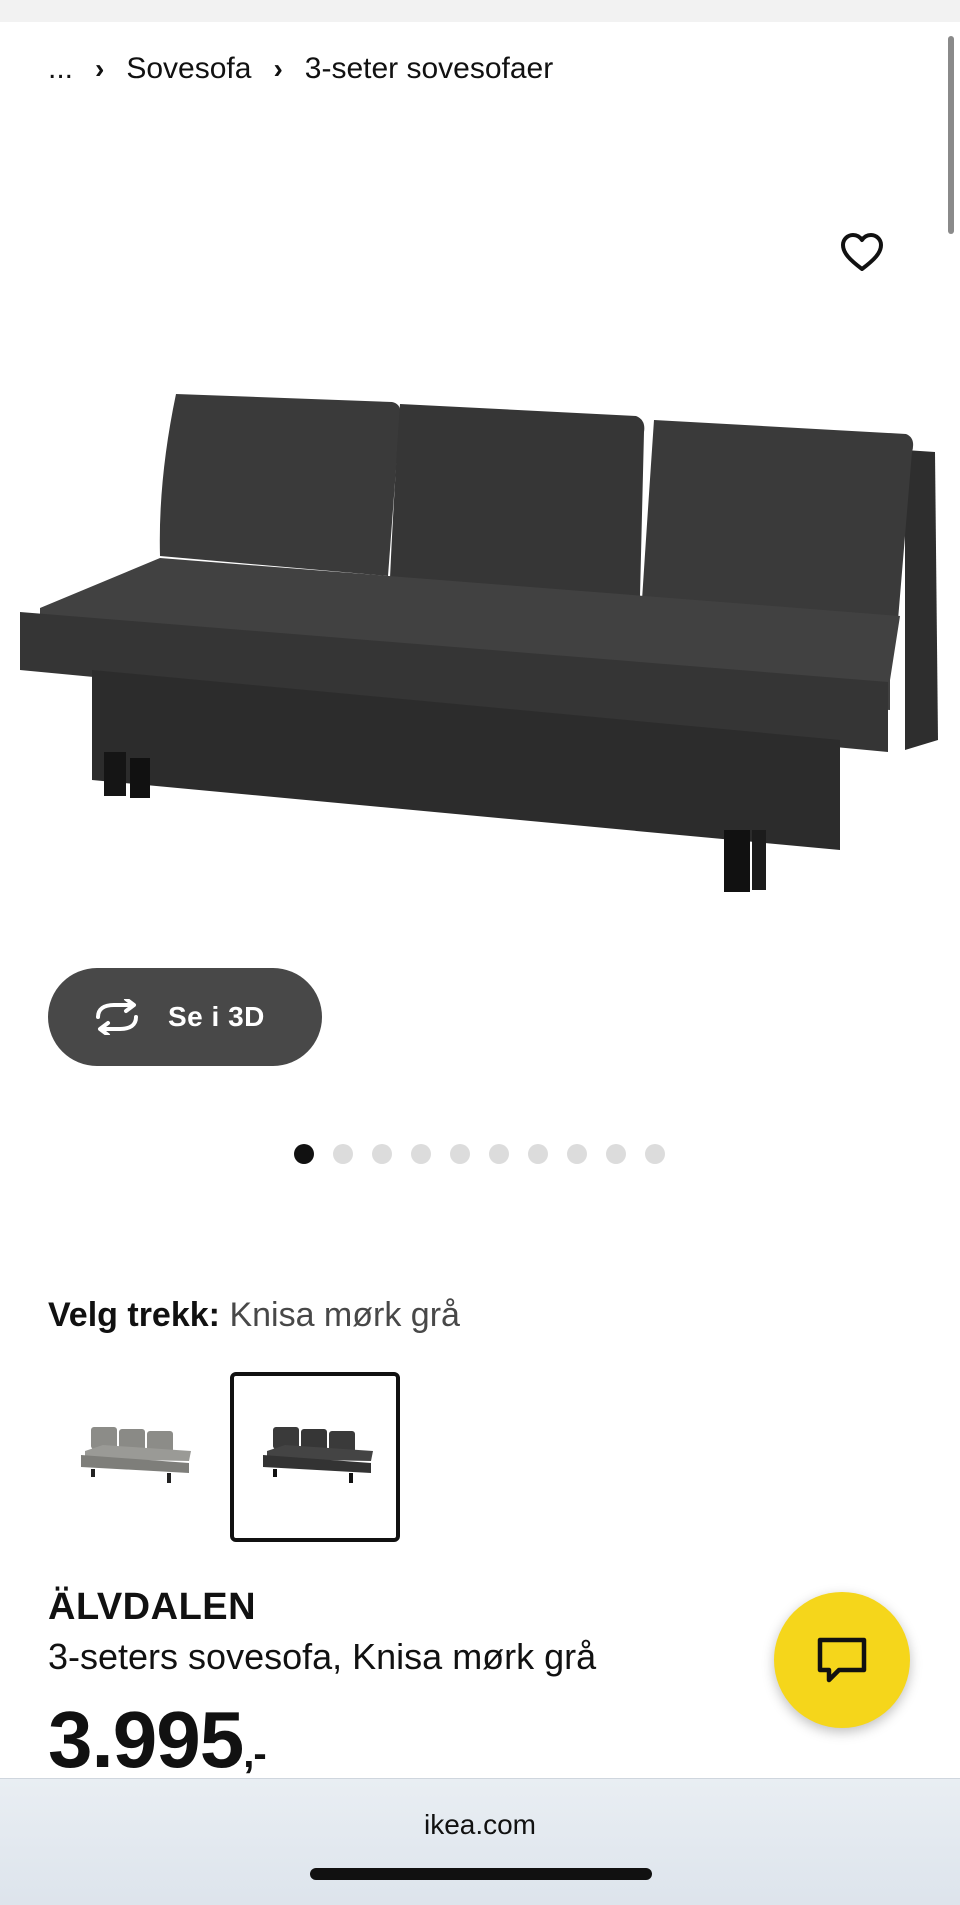 This screenshot has height=1905, width=960. I want to click on url-text: ikea.com, so click(480, 1825).